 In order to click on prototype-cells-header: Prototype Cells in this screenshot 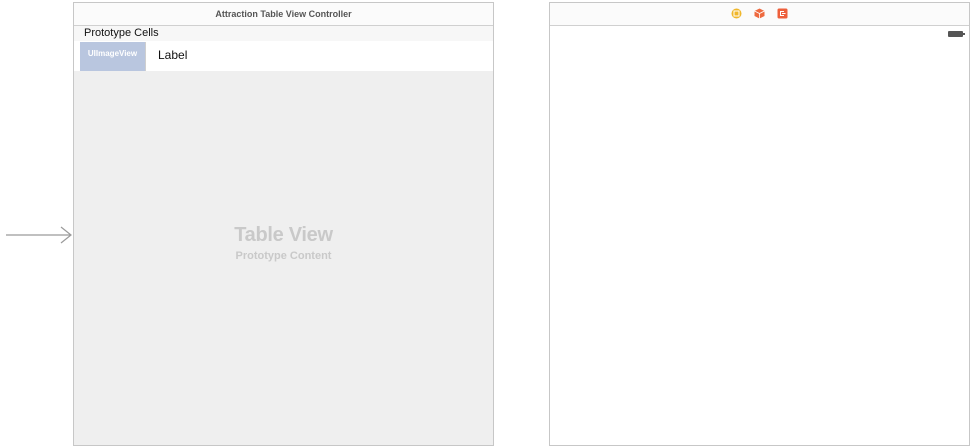, I will do `click(283, 33)`.